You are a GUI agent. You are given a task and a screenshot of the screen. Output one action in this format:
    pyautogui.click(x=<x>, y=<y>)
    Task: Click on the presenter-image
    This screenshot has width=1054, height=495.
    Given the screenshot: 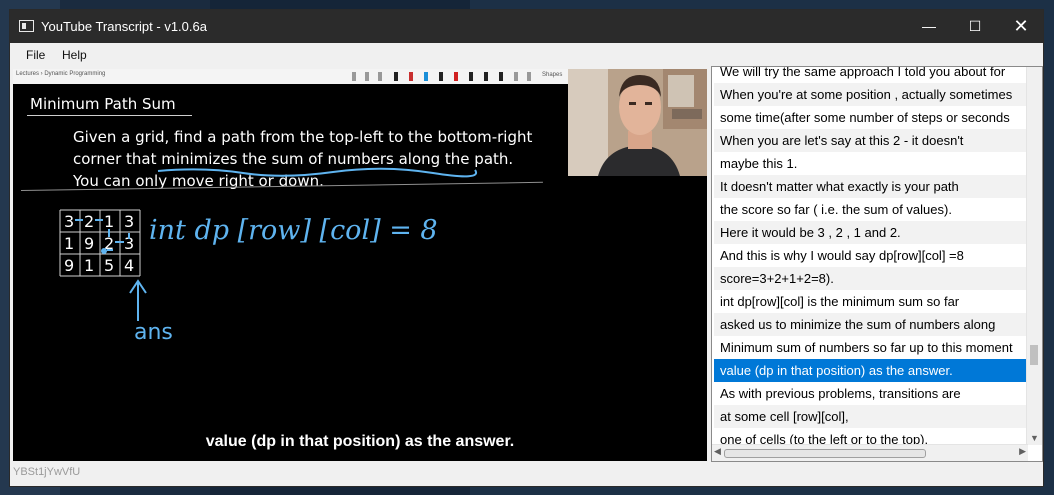 What is the action you would take?
    pyautogui.click(x=637, y=122)
    